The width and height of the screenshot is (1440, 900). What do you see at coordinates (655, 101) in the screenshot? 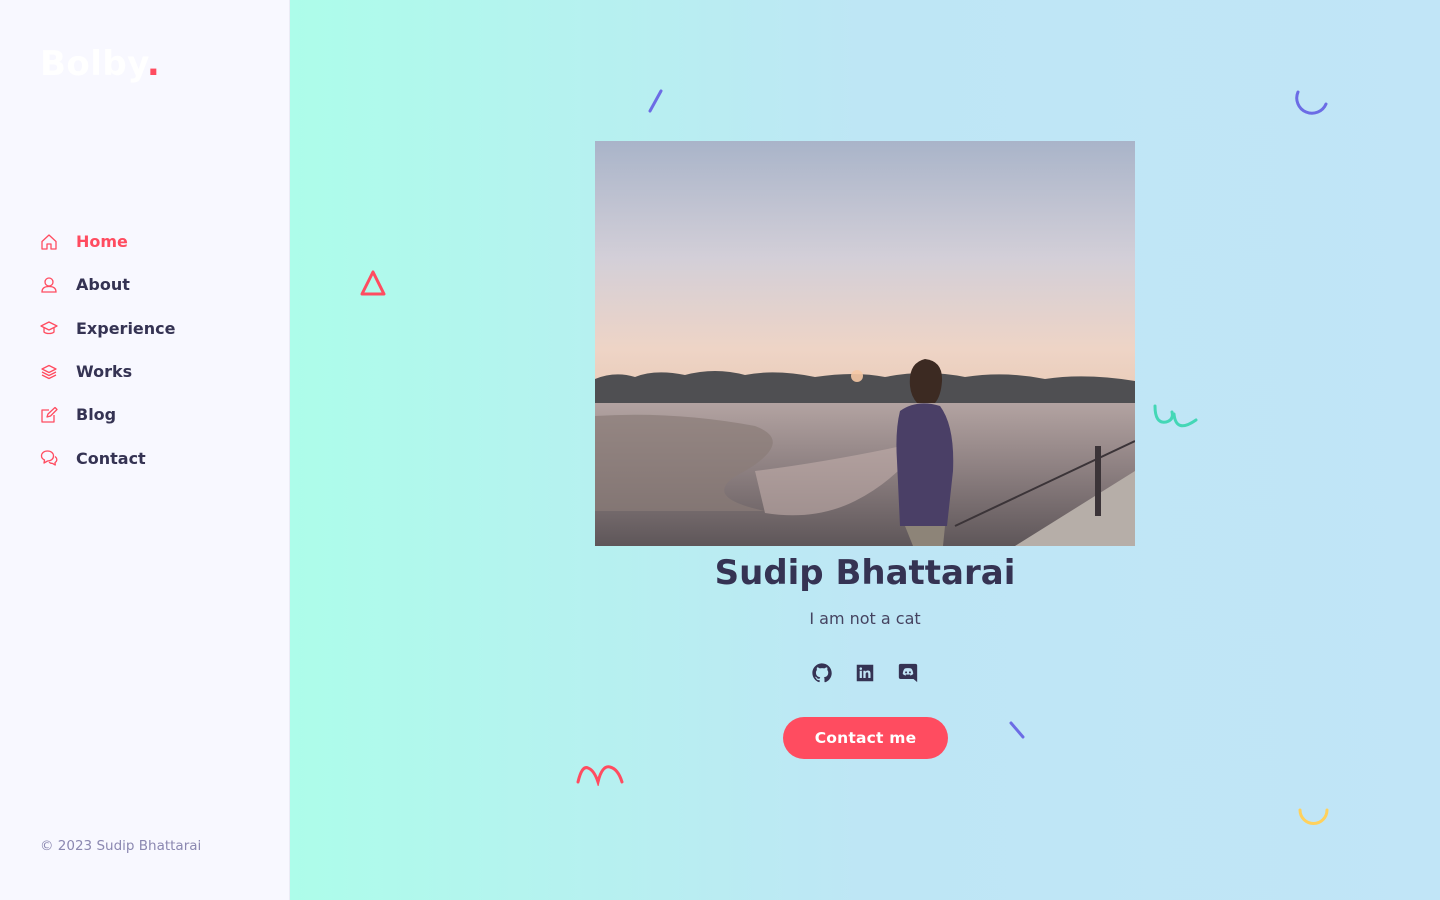
I see `line-shape-decoration` at bounding box center [655, 101].